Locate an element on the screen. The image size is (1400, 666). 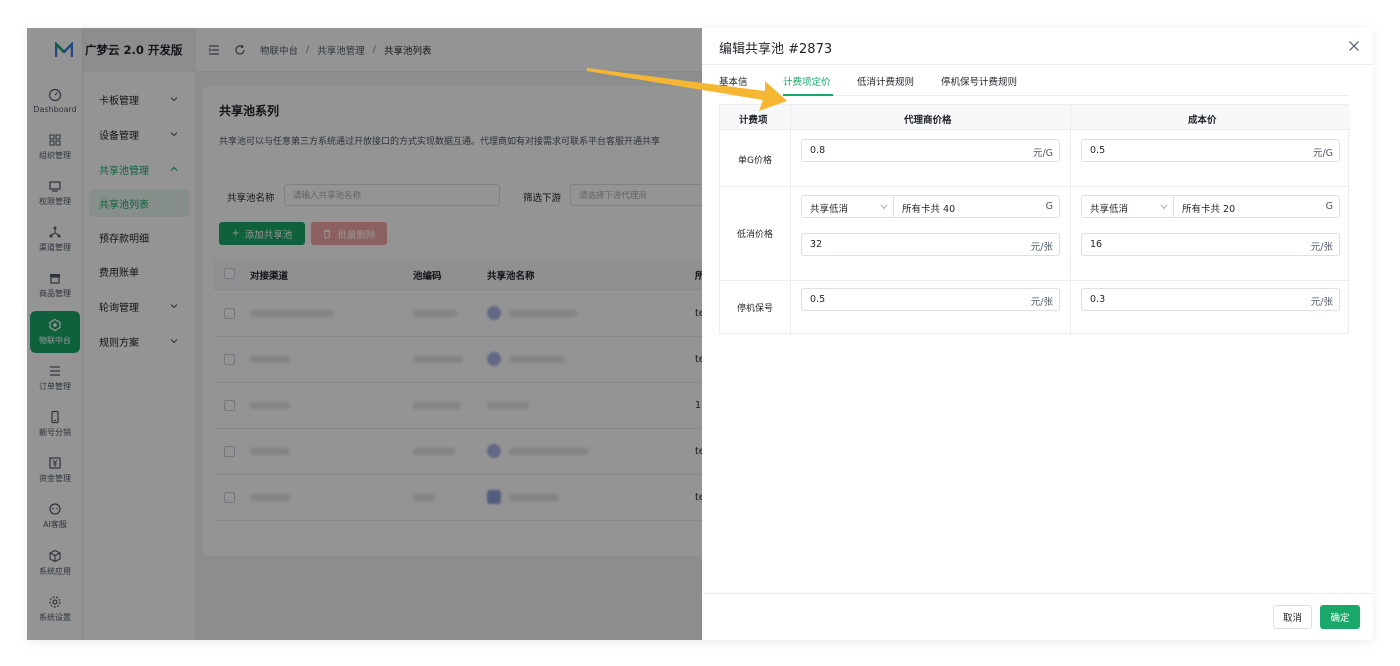
cost-min-fee-price-input: 16 元/张 is located at coordinates (1210, 244).